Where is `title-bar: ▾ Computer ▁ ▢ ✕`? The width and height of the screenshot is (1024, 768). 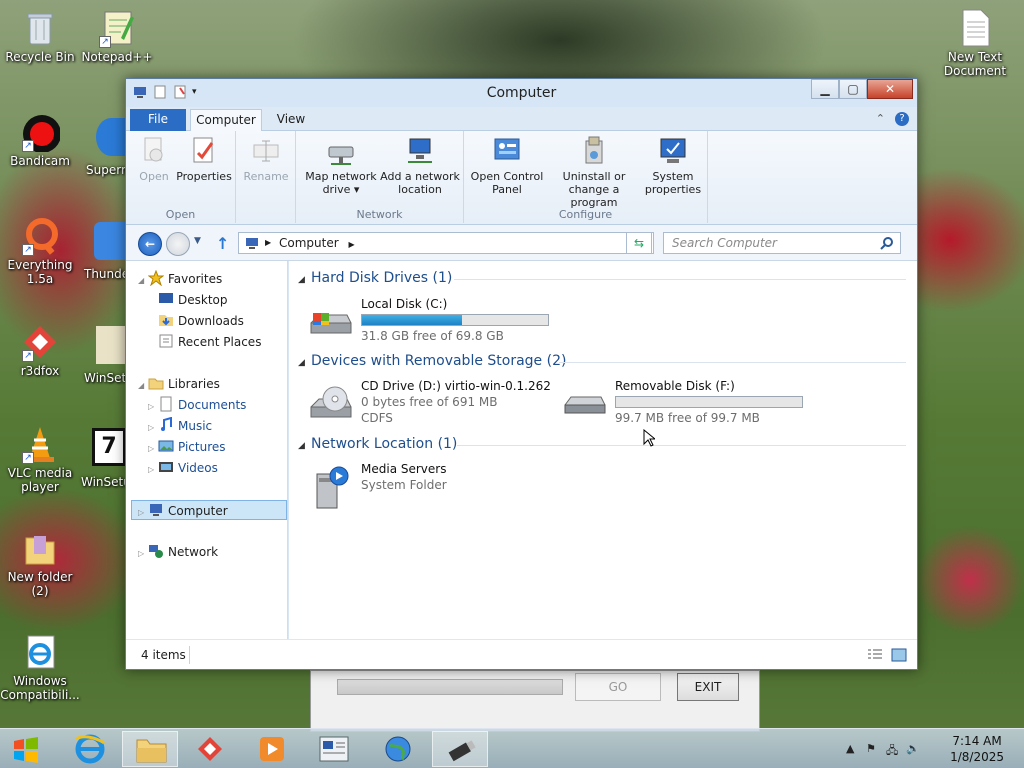
title-bar: ▾ Computer ▁ ▢ ✕ is located at coordinates (521, 93).